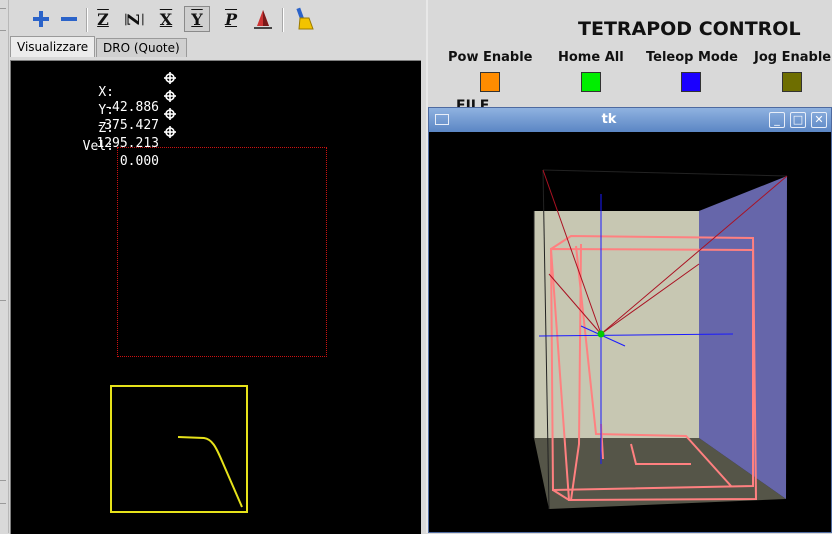  Describe the element at coordinates (793, 57) in the screenshot. I see `jog-enable-label: Jog Enable` at that location.